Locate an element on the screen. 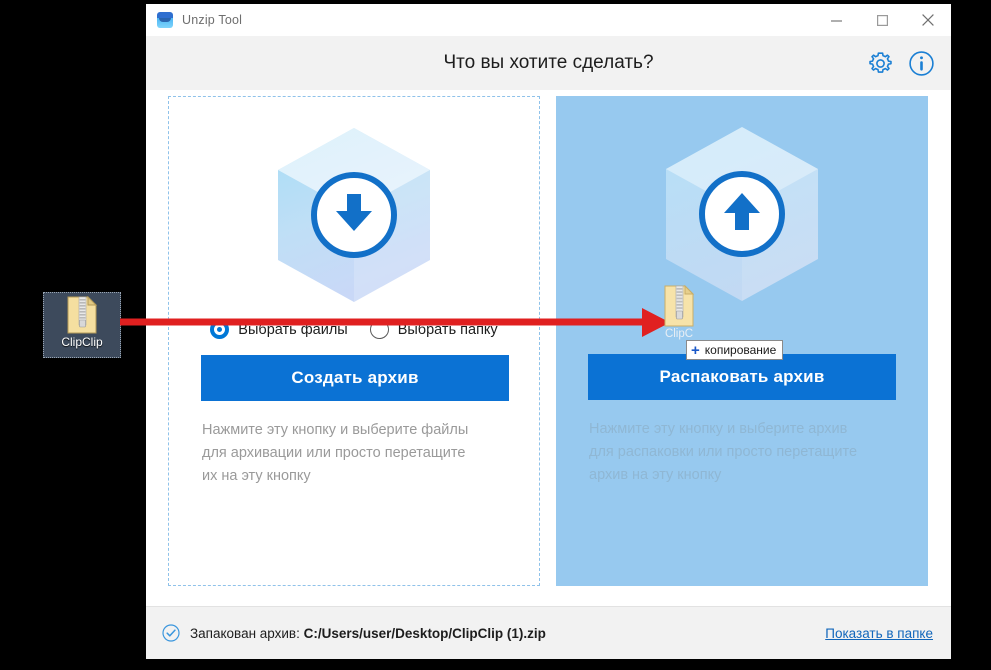 Image resolution: width=991 pixels, height=670 pixels. box-upload-icon is located at coordinates (742, 214).